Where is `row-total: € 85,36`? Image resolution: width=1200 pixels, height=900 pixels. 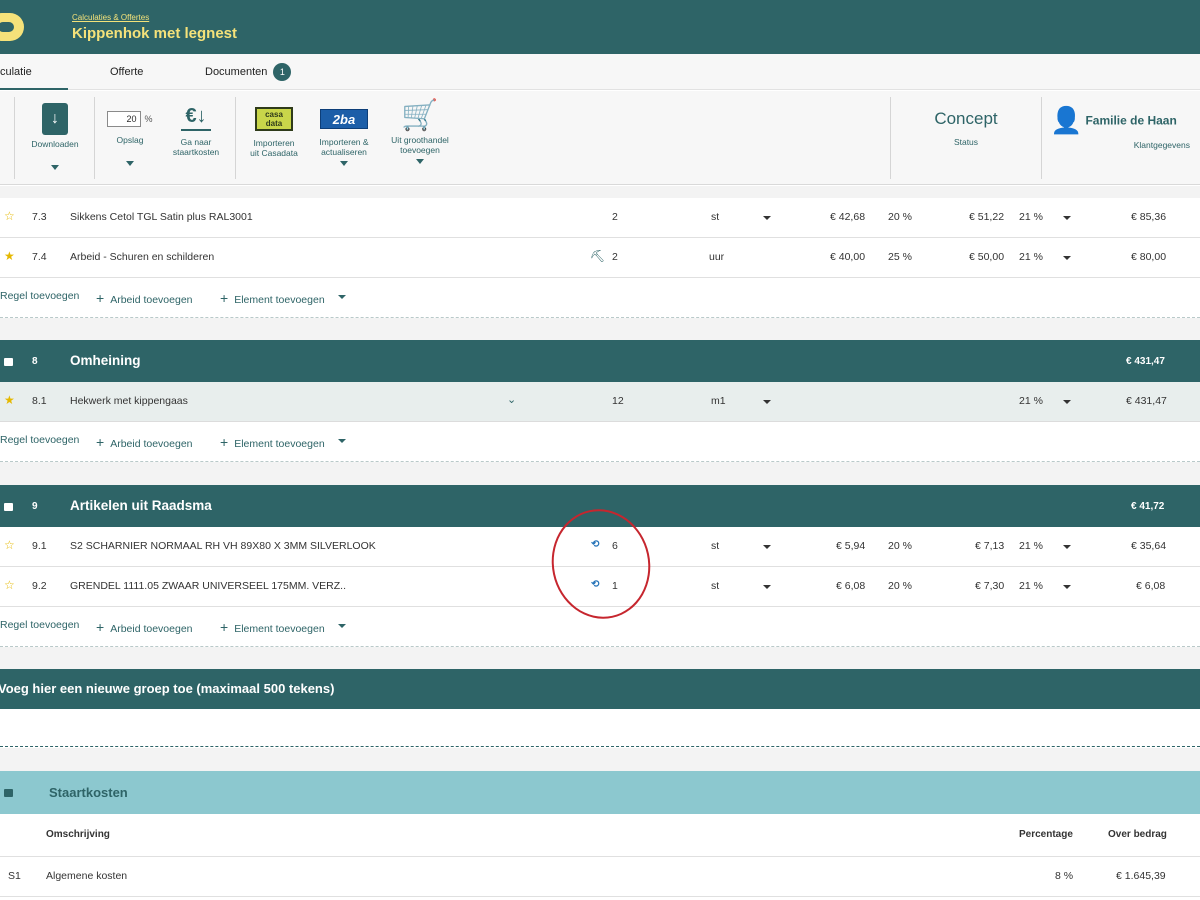
row-total: € 85,36 is located at coordinates (1149, 217).